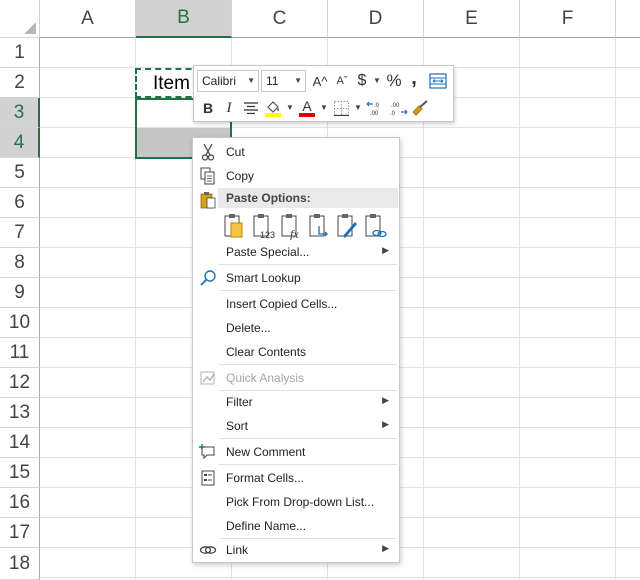 The height and width of the screenshot is (580, 640). I want to click on row-header-8: 8, so click(20, 263).